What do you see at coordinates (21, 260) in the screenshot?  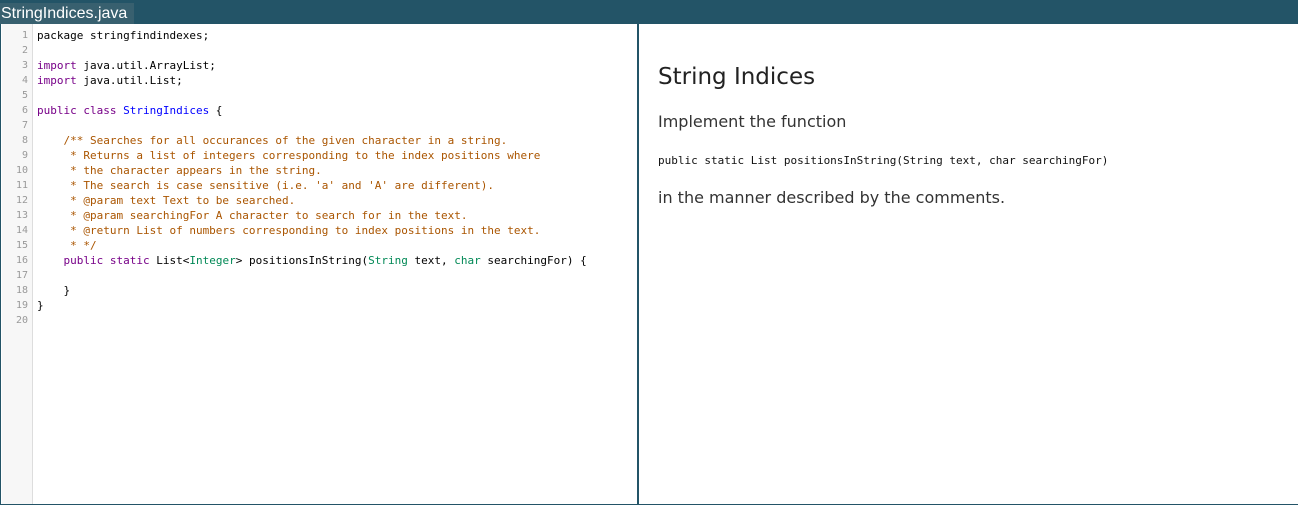 I see `line-number: 16` at bounding box center [21, 260].